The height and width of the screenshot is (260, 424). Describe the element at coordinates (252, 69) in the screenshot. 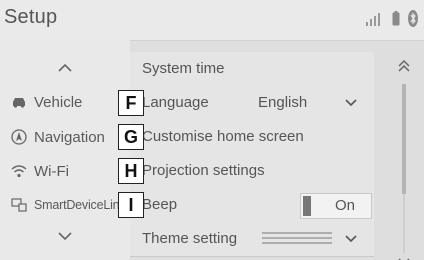

I see `list-item-system-time: System time` at that location.